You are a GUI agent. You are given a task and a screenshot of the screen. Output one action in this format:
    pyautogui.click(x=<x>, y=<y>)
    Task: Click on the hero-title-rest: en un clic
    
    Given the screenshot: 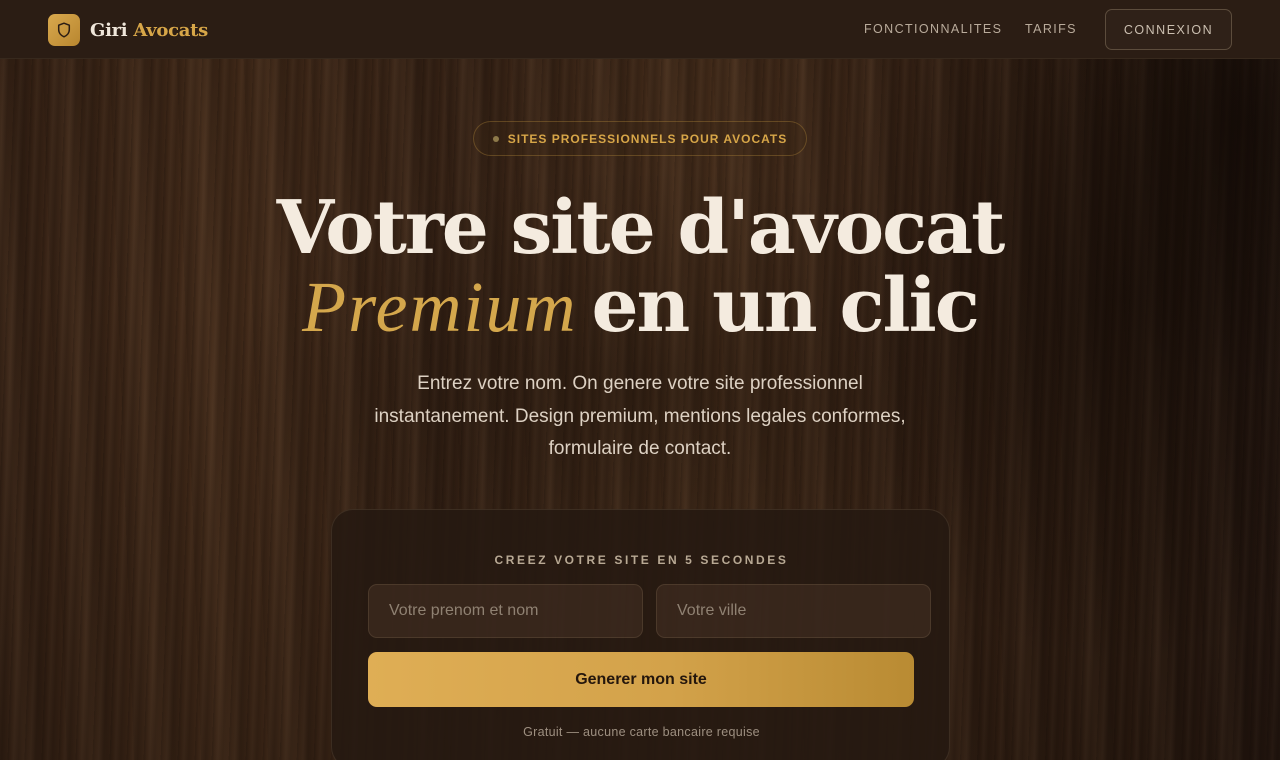 What is the action you would take?
    pyautogui.click(x=785, y=306)
    